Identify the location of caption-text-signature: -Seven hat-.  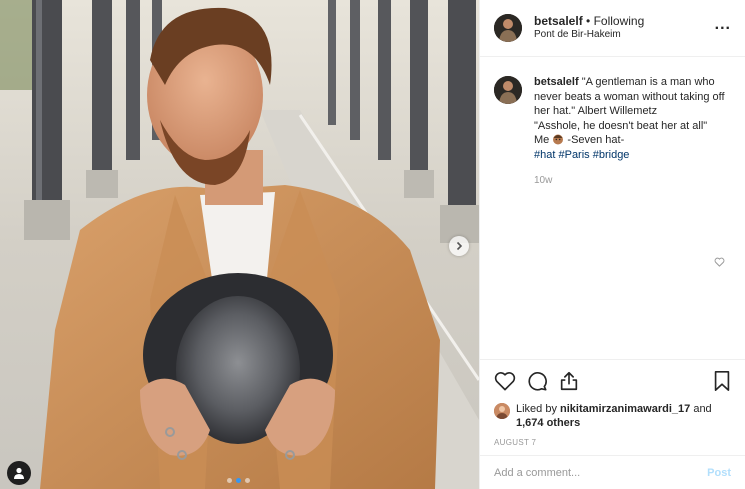
(594, 140).